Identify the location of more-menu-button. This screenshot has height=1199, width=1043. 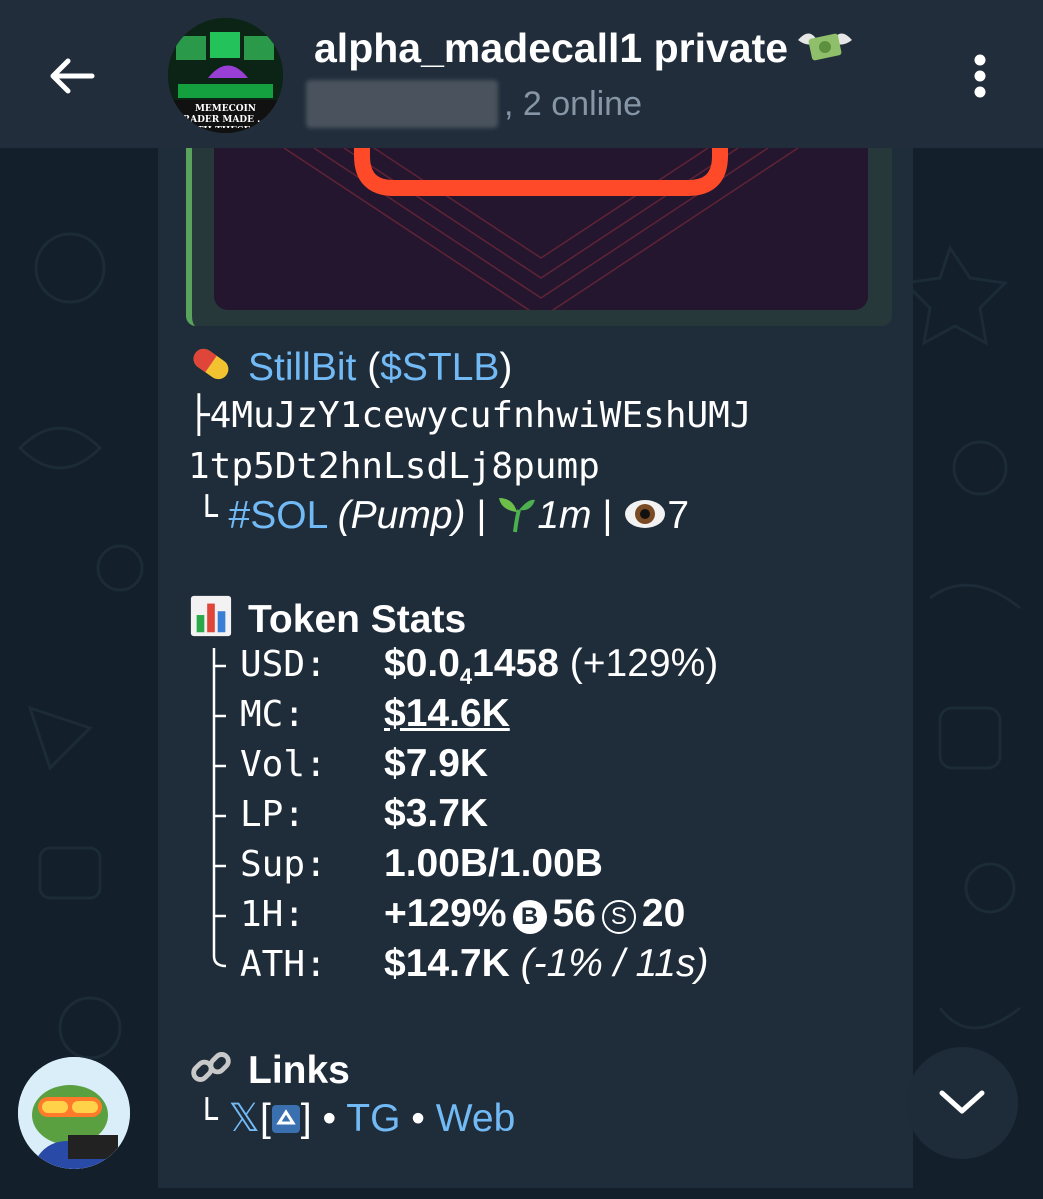
(980, 76).